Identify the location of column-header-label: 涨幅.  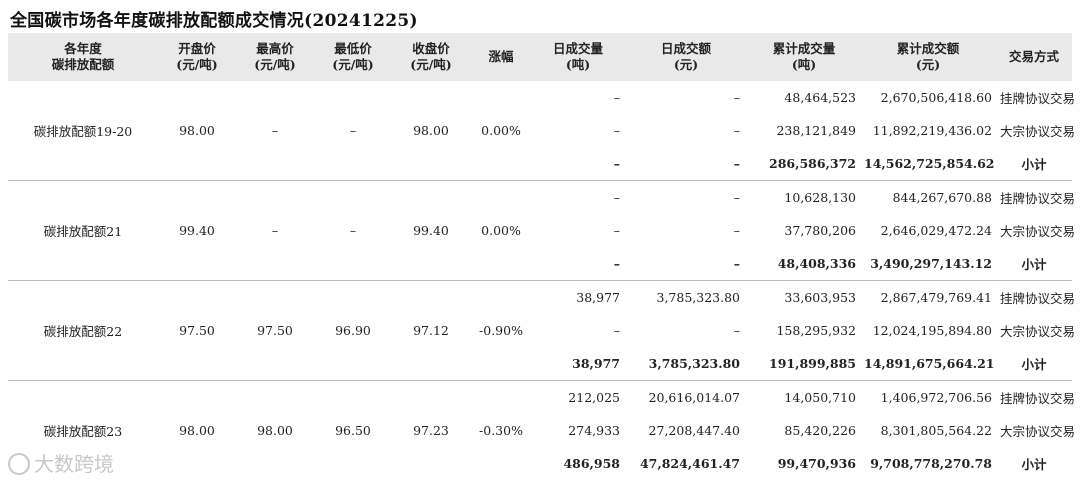
(501, 56).